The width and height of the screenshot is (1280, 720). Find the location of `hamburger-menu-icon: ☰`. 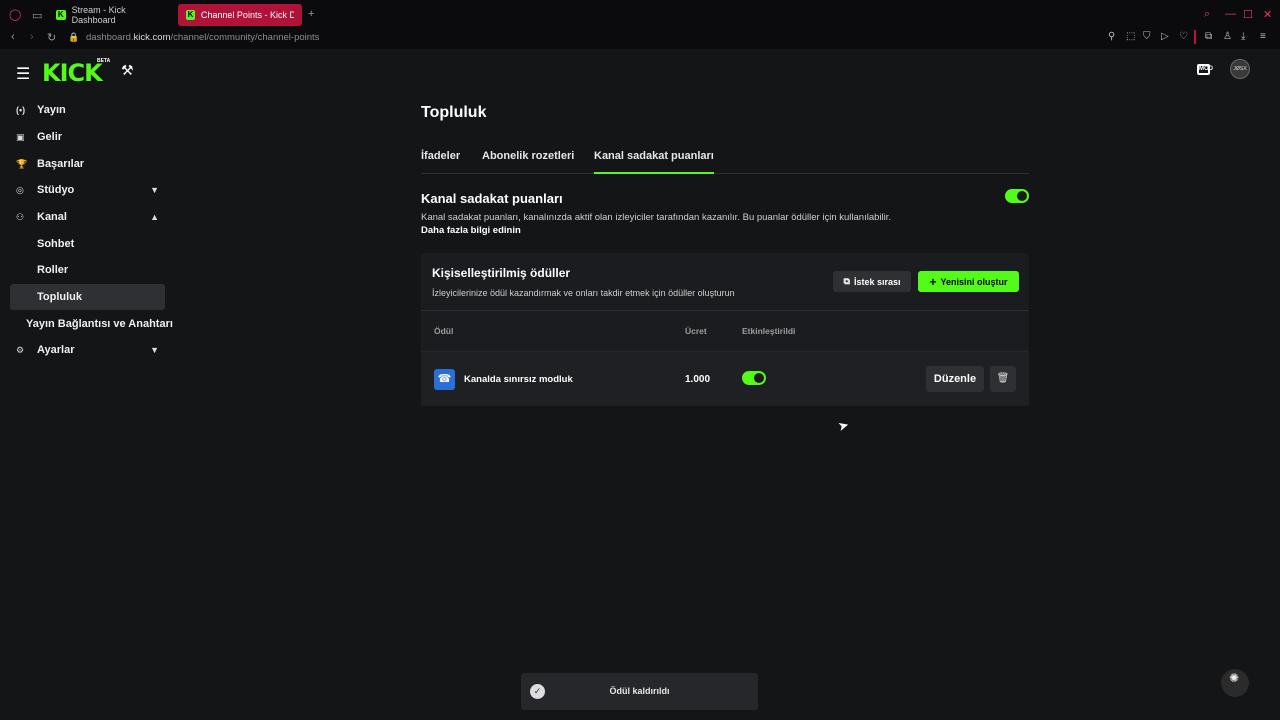

hamburger-menu-icon: ☰ is located at coordinates (23, 74).